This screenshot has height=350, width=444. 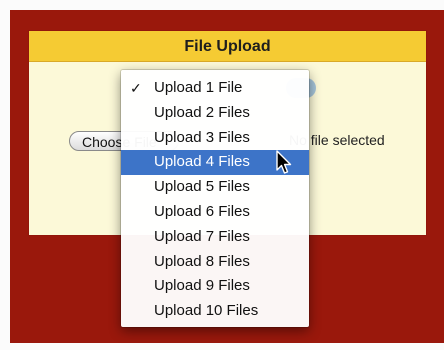 I want to click on arrow-cursor-icon, so click(x=284, y=162).